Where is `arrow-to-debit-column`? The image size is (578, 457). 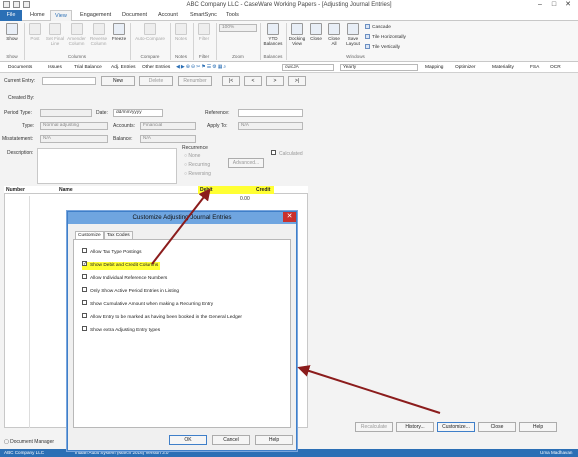 arrow-to-debit-column is located at coordinates (181, 226).